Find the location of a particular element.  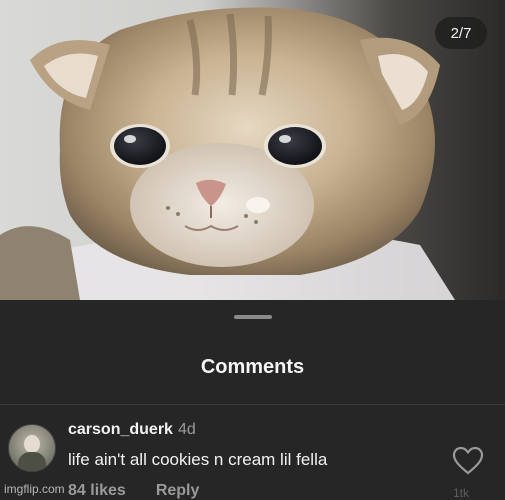

watermark: imgflip.com is located at coordinates (34, 489).